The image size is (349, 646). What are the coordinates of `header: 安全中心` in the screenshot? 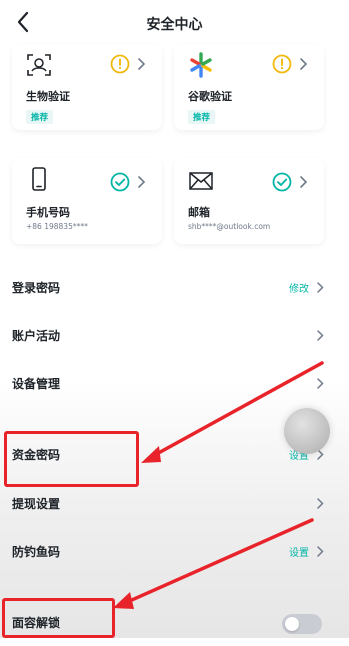 It's located at (174, 22).